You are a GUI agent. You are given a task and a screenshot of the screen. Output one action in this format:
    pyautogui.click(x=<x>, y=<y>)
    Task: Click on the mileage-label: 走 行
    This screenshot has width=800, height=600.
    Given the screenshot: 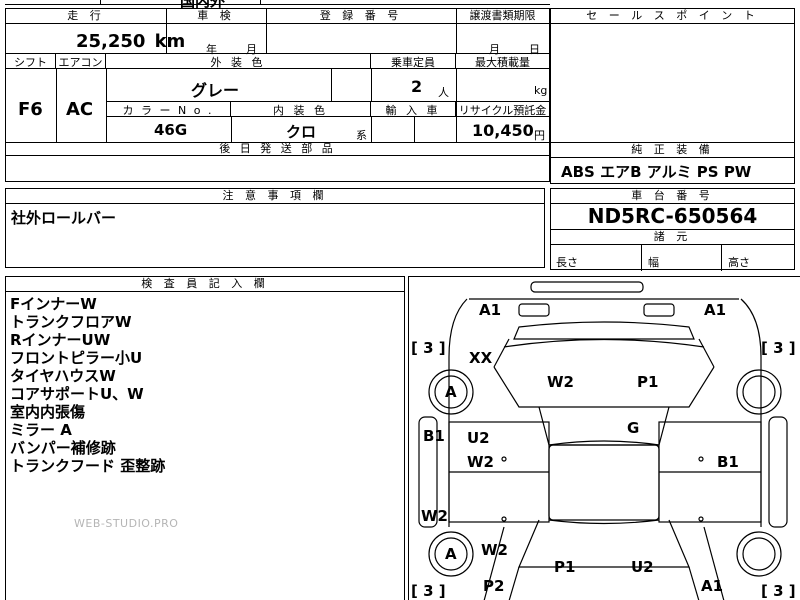 What is the action you would take?
    pyautogui.click(x=86, y=16)
    